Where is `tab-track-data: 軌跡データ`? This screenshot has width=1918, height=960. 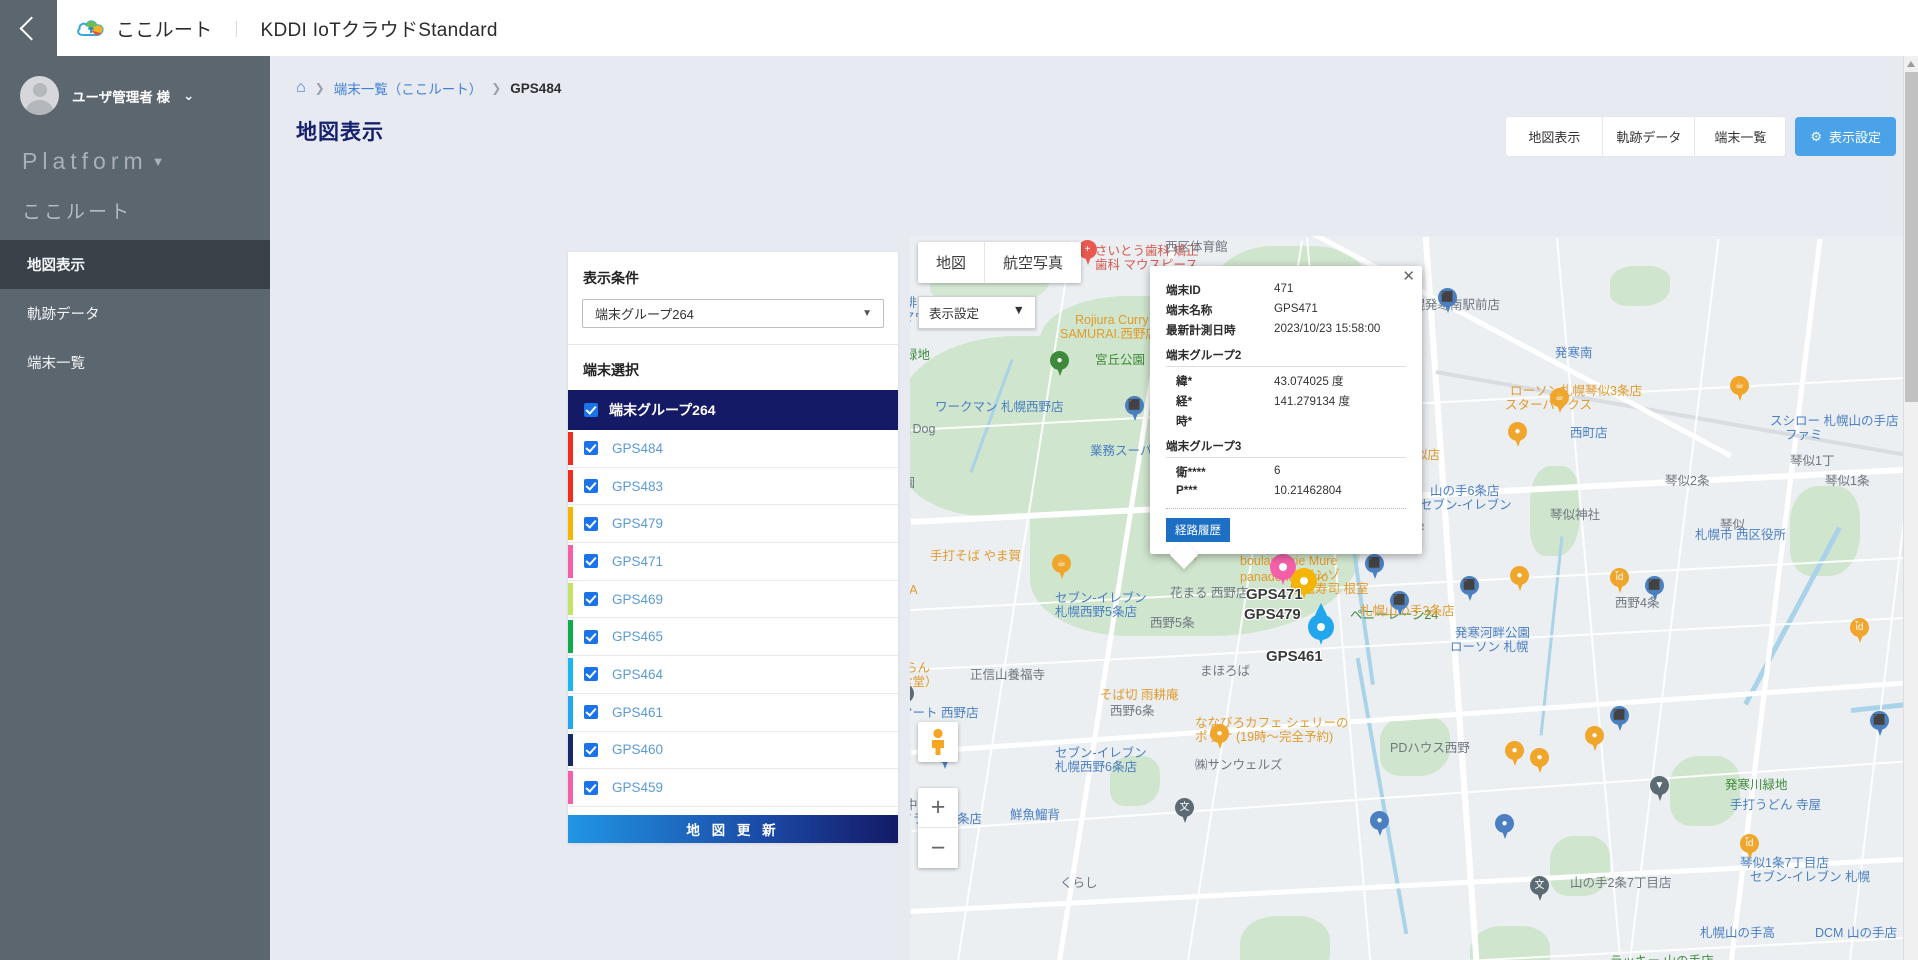
tab-track-data: 軌跡データ is located at coordinates (1648, 136).